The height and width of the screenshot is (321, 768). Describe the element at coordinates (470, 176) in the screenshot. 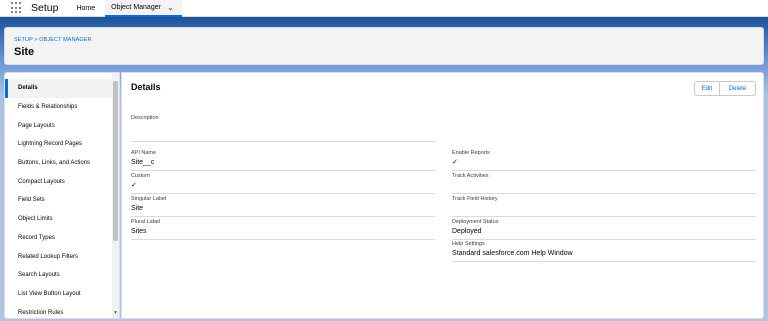

I see `track-activities-label: Track Activities` at that location.